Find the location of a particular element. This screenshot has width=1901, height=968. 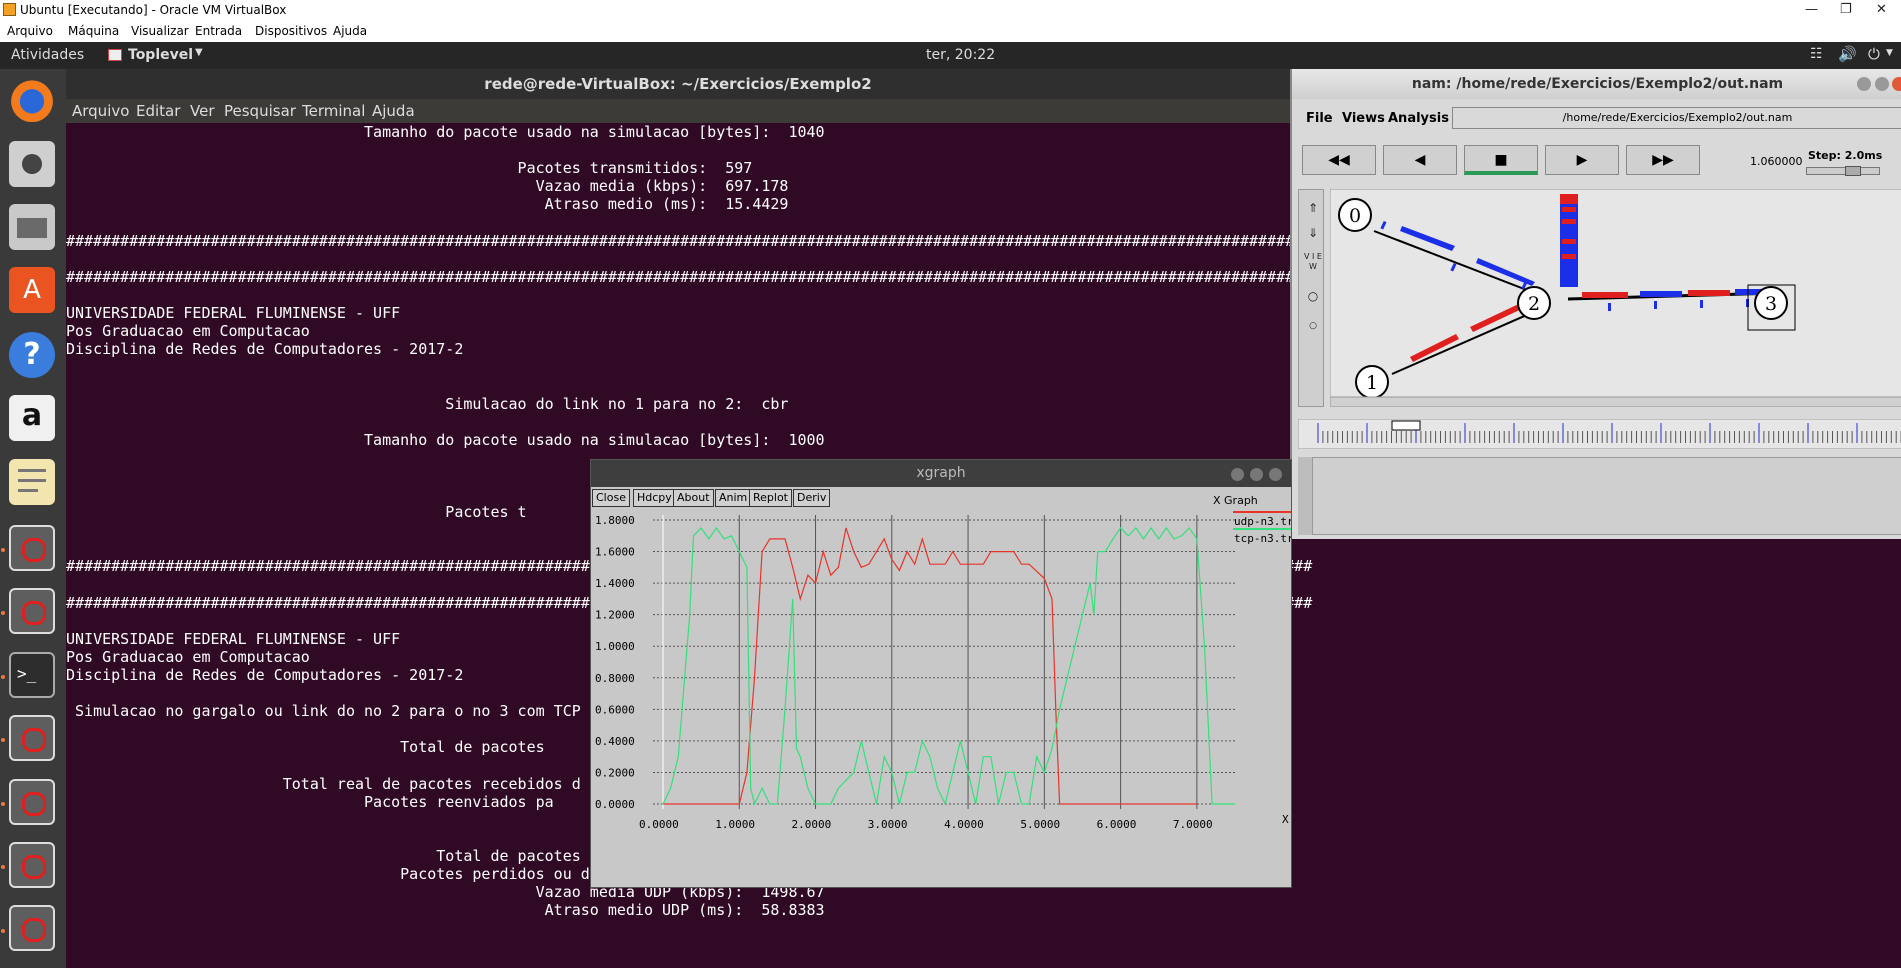

volume-icon: 🔊 is located at coordinates (1847, 54).